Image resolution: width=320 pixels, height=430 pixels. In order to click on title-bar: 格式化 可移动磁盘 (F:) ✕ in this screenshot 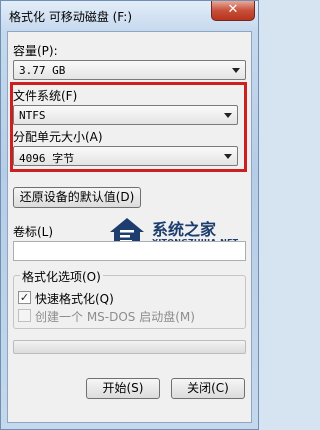, I will do `click(129, 16)`.